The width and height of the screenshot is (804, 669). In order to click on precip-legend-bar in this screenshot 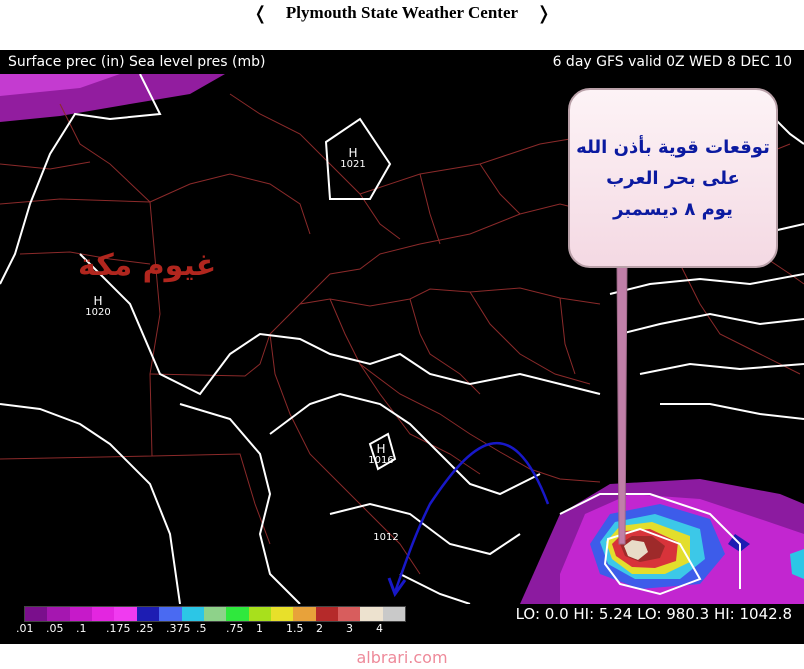, I will do `click(215, 614)`.